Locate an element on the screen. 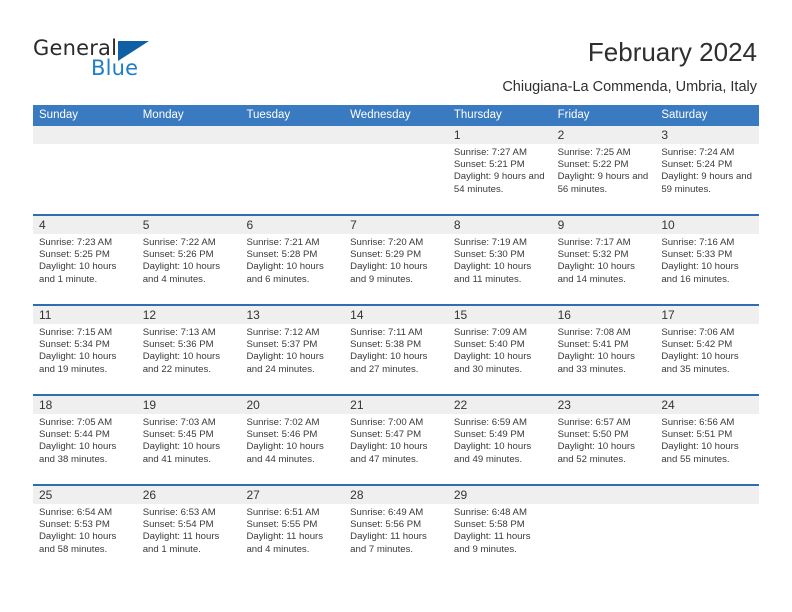 The width and height of the screenshot is (792, 612). daylight-text: Daylight: 10 hours and 14 minutes. is located at coordinates (596, 273).